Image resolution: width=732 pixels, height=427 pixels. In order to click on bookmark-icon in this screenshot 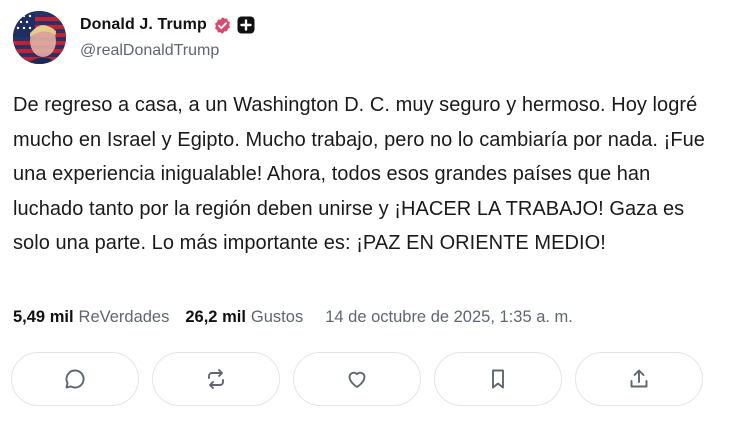, I will do `click(498, 379)`.